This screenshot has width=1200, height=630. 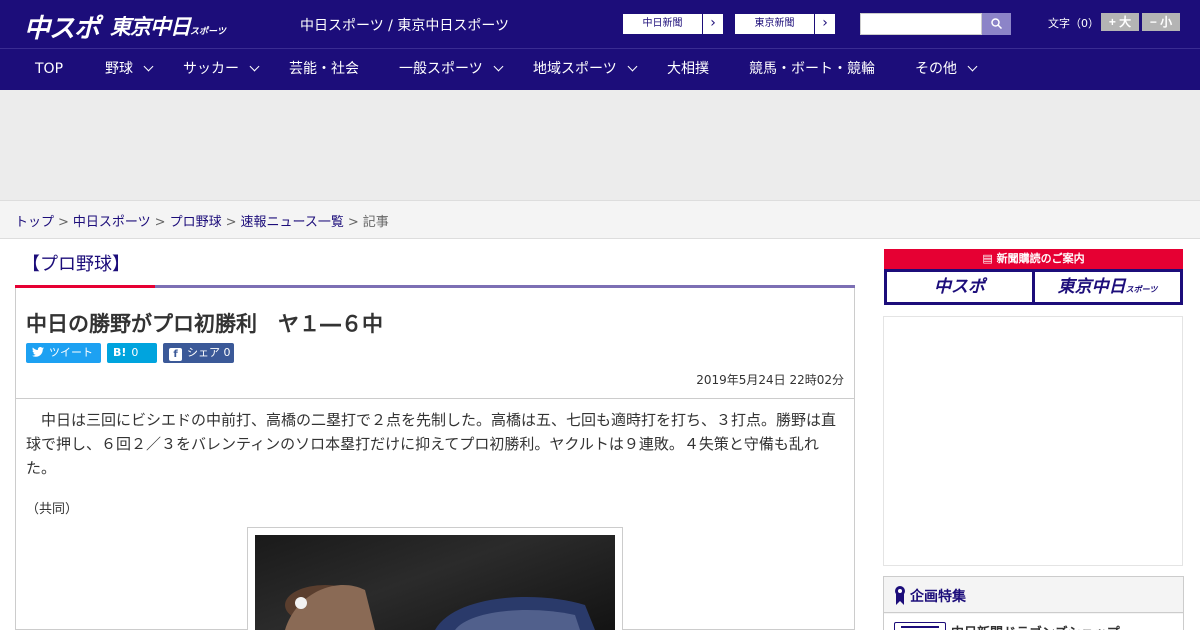 I want to click on feature-item-dragons-shop: 中日新聞ドラゴンズショップ, so click(x=1033, y=622).